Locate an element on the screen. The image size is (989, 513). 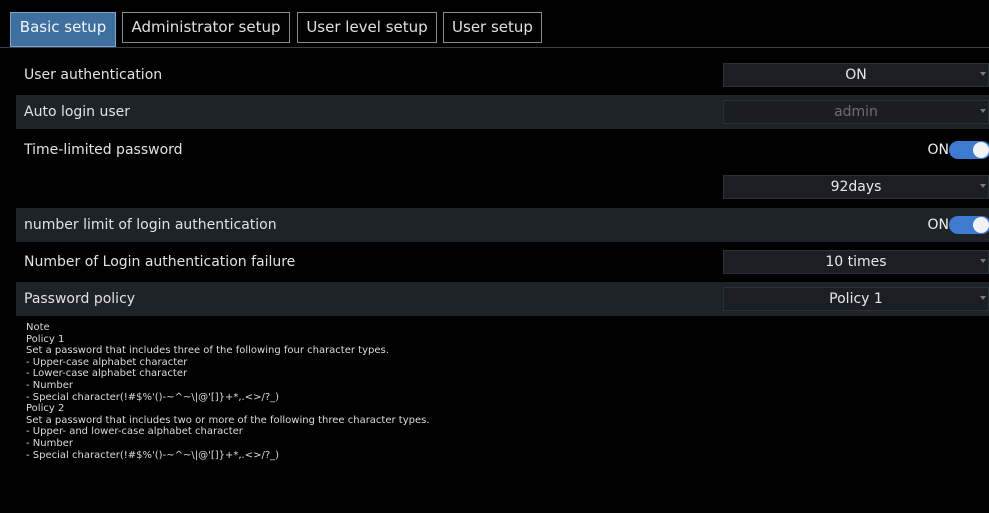
tab-administrator-setup: Administrator setup is located at coordinates (206, 27).